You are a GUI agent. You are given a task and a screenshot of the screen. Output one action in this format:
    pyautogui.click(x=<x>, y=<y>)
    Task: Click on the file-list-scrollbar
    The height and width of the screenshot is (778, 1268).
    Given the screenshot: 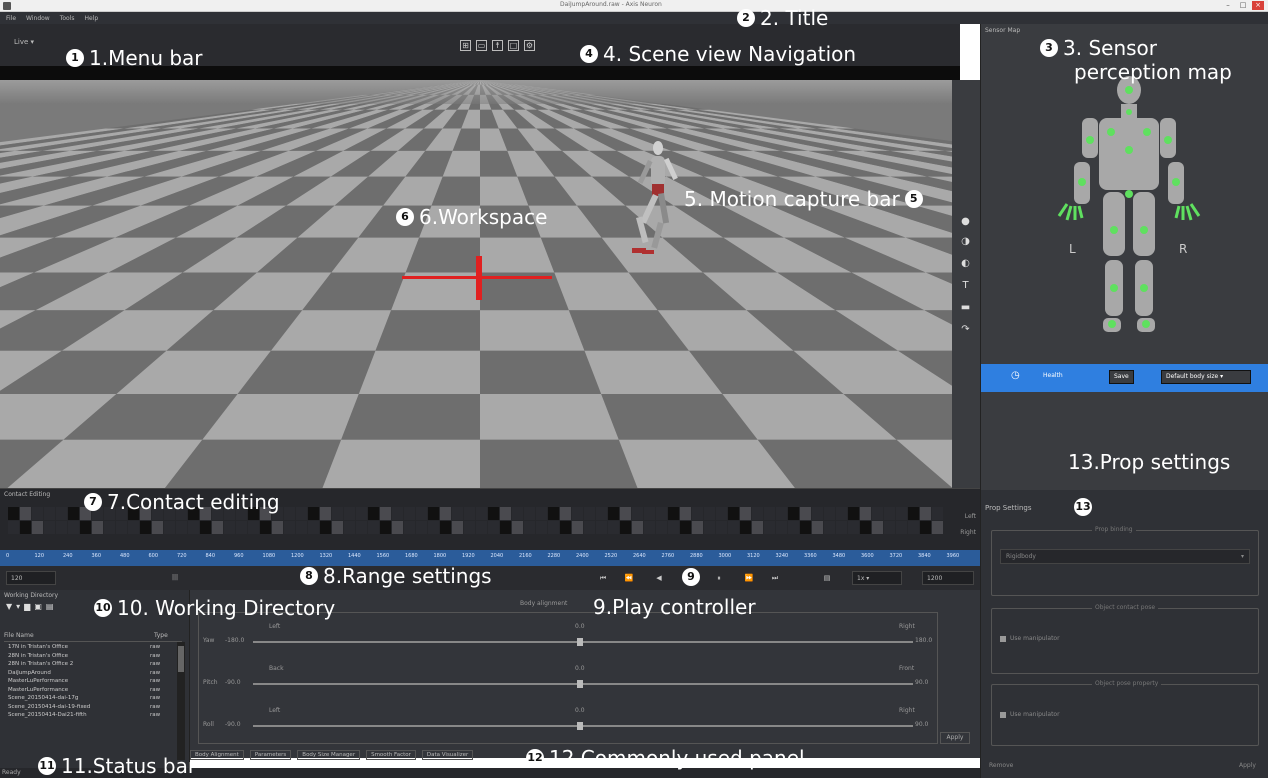 What is the action you would take?
    pyautogui.click(x=181, y=701)
    